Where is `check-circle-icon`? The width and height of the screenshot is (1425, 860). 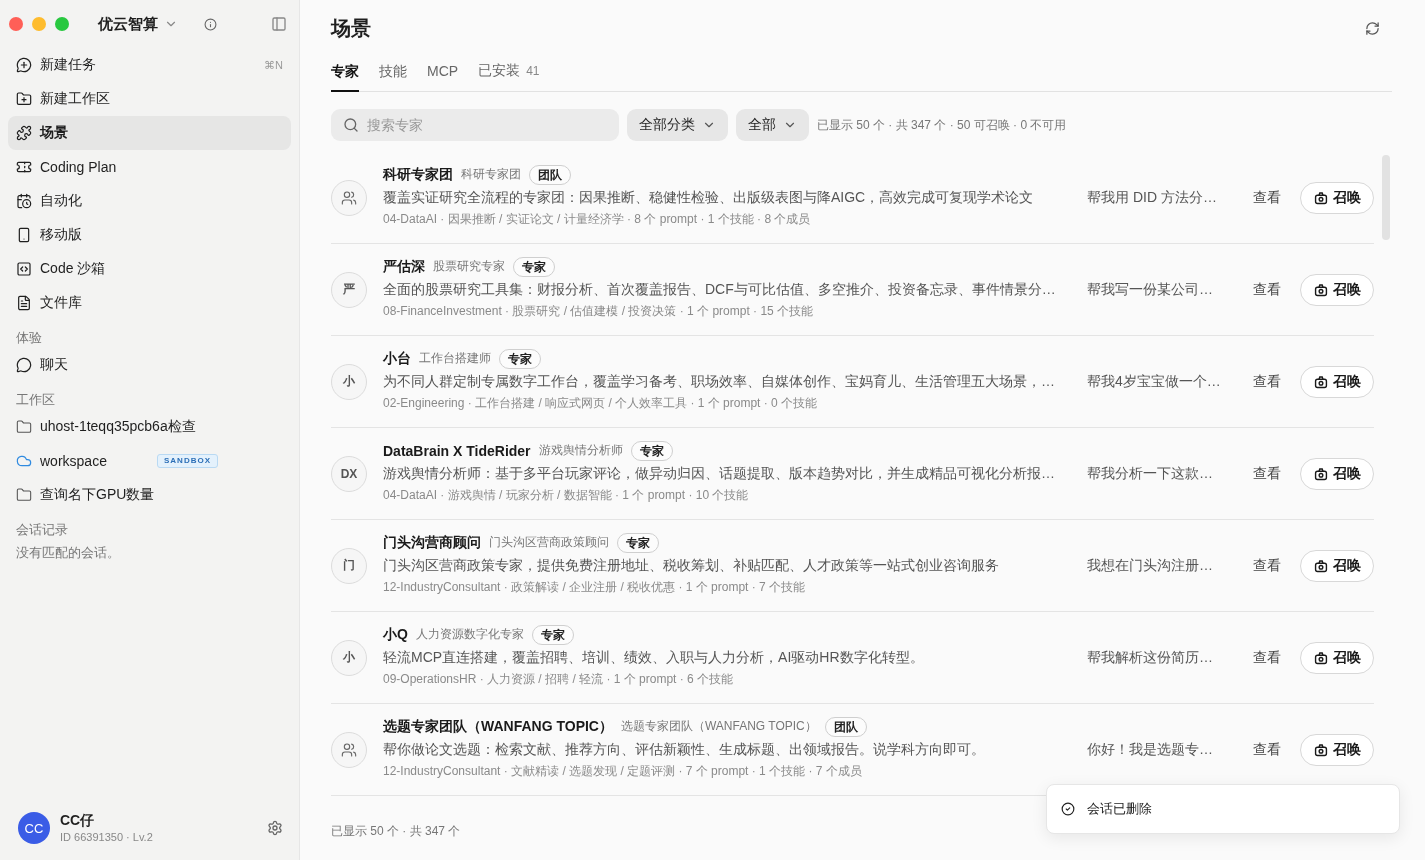 check-circle-icon is located at coordinates (1068, 809).